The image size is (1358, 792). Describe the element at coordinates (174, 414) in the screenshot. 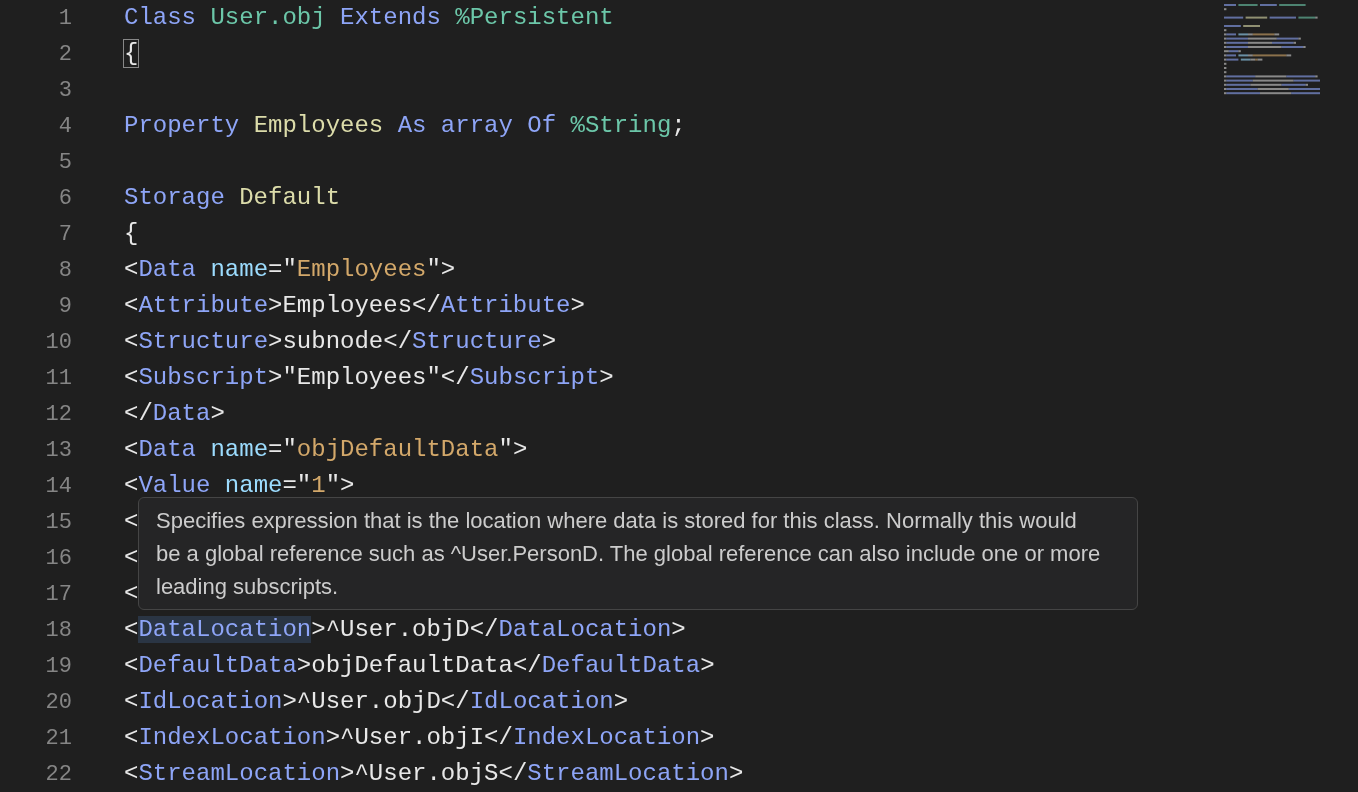

I see `code-line: </Data>` at that location.